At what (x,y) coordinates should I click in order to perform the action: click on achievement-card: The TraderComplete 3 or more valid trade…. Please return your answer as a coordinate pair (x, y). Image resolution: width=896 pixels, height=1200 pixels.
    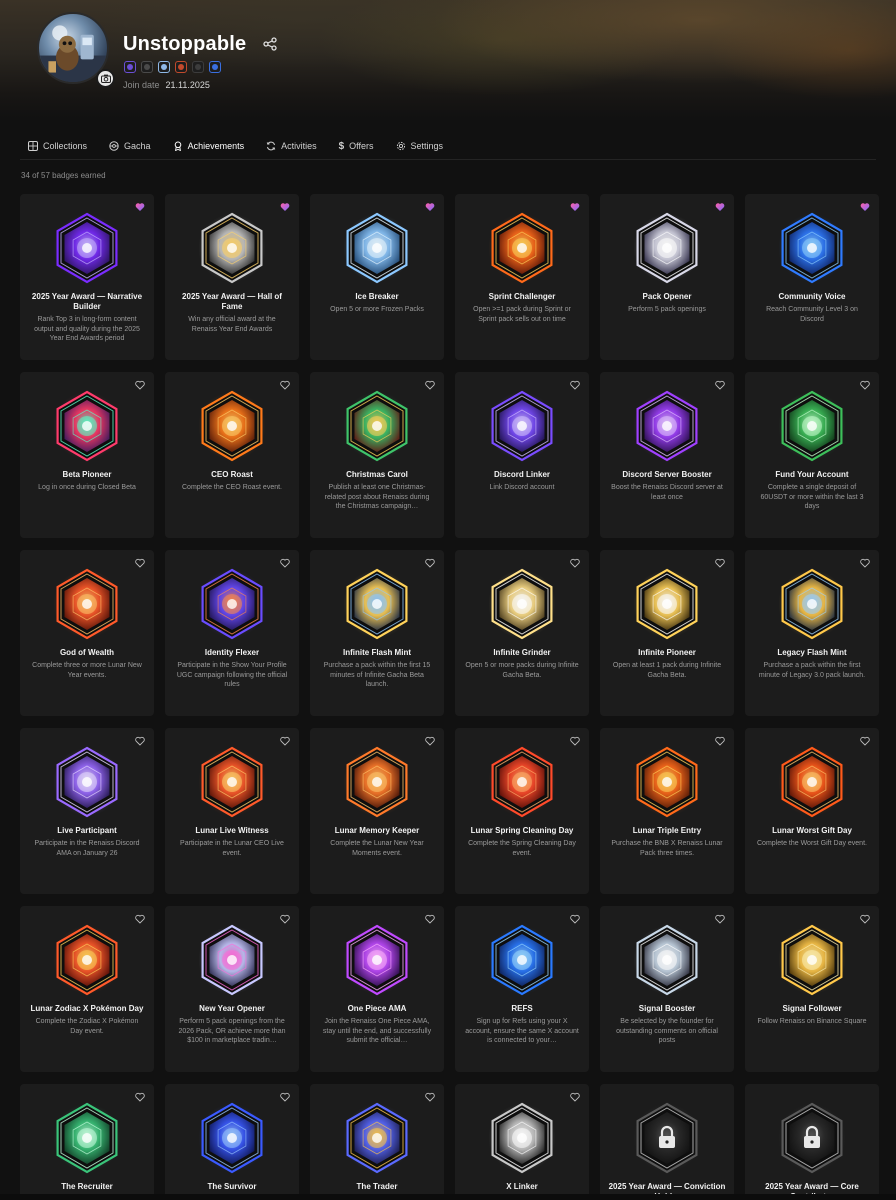
    Looking at the image, I should click on (377, 1142).